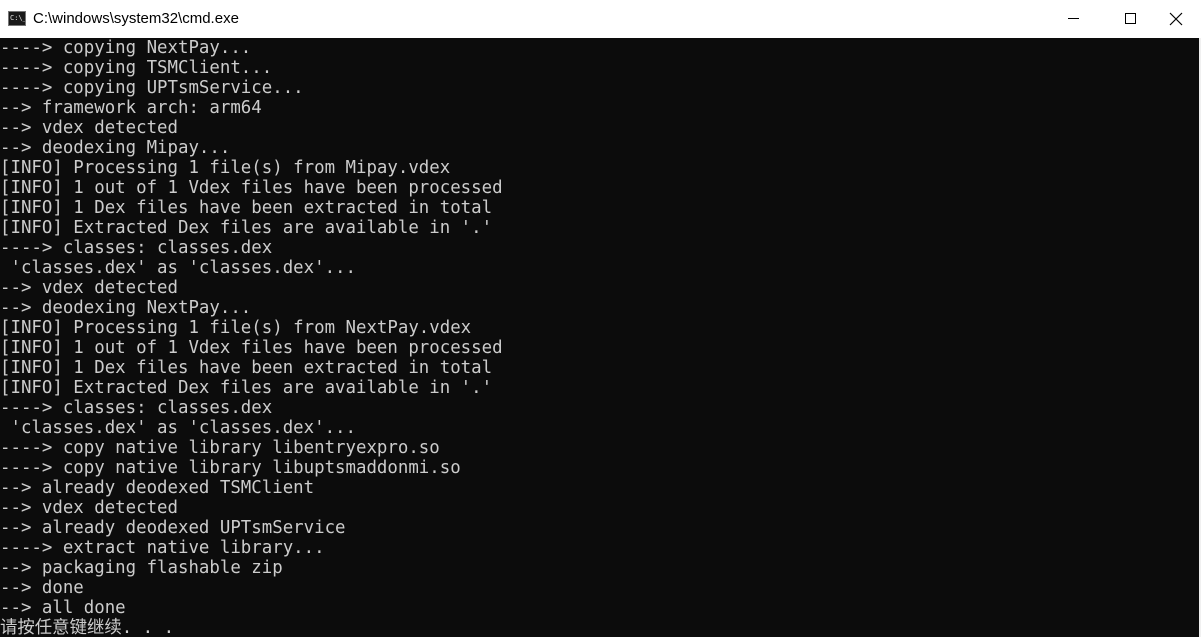 This screenshot has height=637, width=1201. I want to click on minimize-icon, so click(1073, 18).